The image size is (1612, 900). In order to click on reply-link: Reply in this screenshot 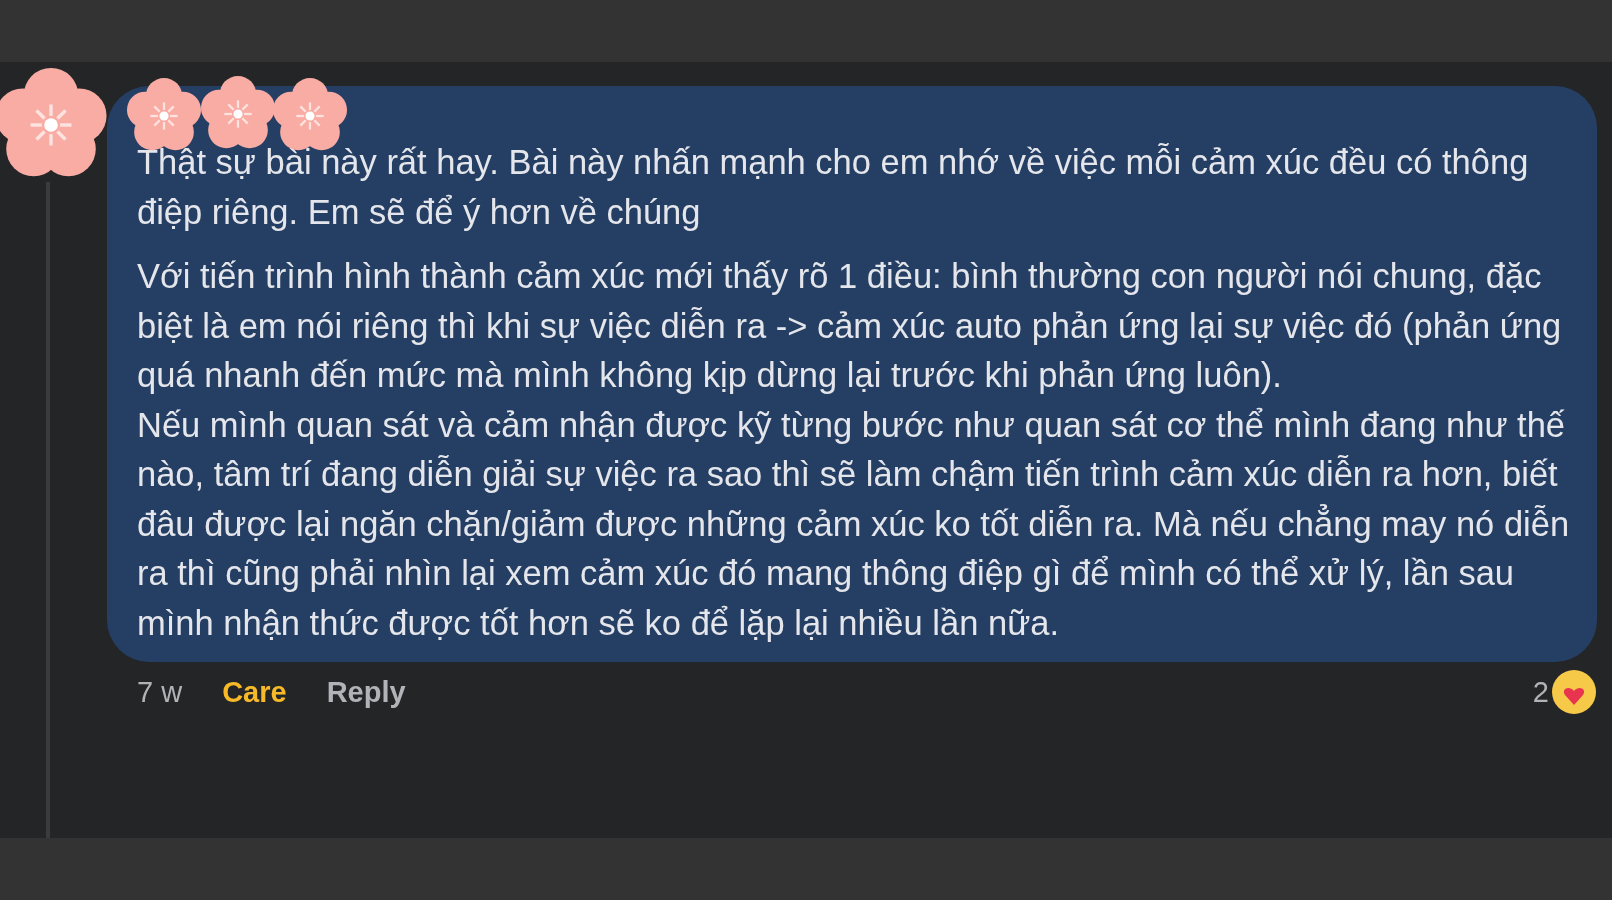, I will do `click(366, 692)`.